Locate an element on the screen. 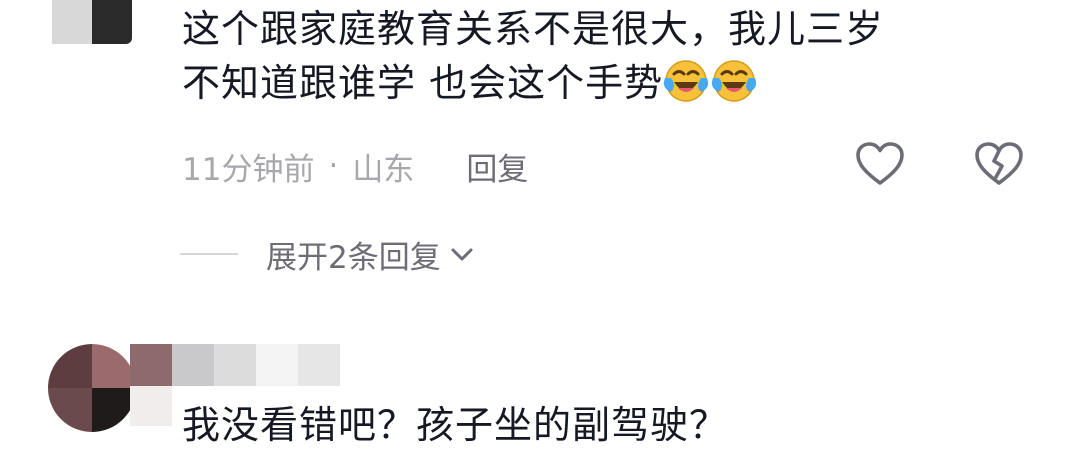 The height and width of the screenshot is (460, 1080). expand-replies-label: 展开2条回复 is located at coordinates (353, 257).